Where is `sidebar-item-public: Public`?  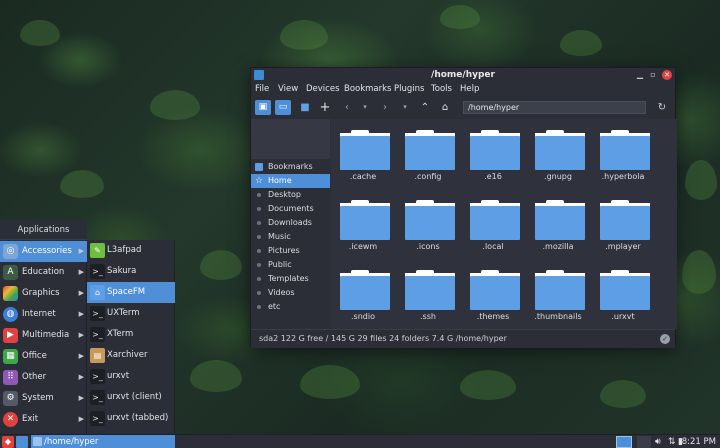 sidebar-item-public: Public is located at coordinates (290, 265).